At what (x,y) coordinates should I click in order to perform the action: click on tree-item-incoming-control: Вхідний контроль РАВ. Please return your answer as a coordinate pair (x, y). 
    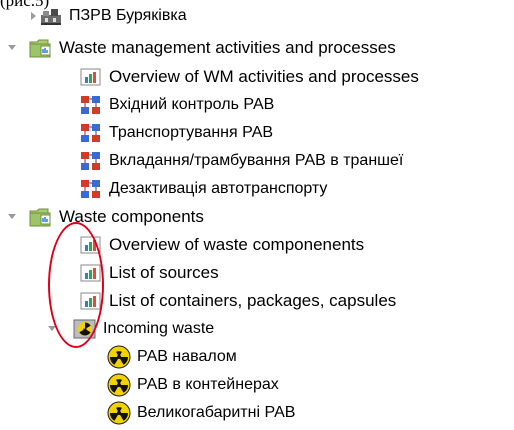
    Looking at the image, I should click on (176, 105).